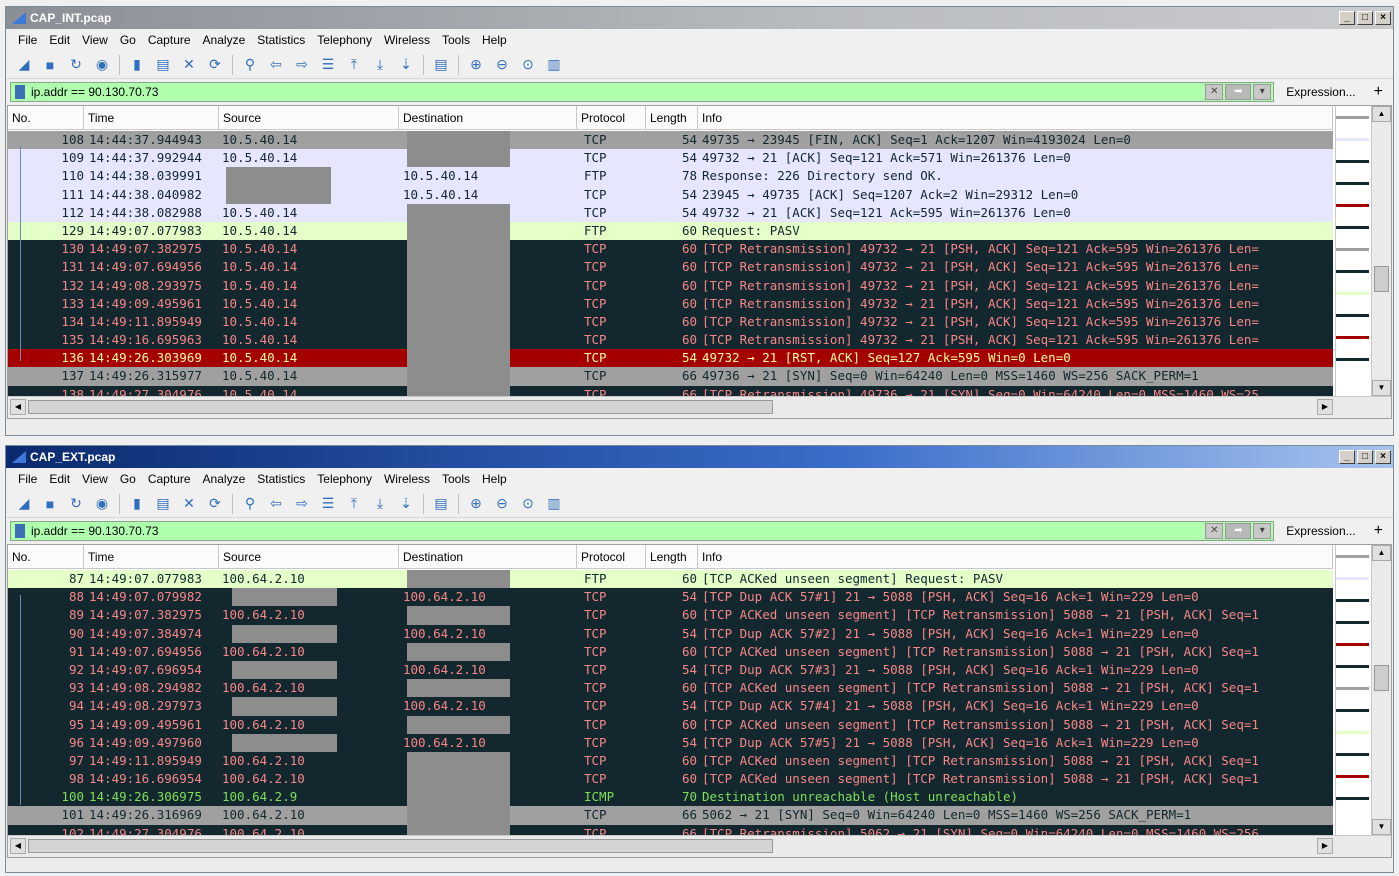 Image resolution: width=1399 pixels, height=876 pixels. I want to click on options-icon: ◉, so click(102, 504).